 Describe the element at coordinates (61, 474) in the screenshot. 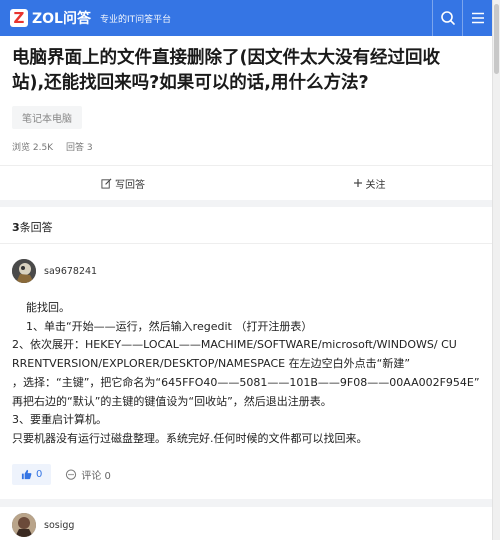

I see `answer-actions: 0 评论 0` at that location.